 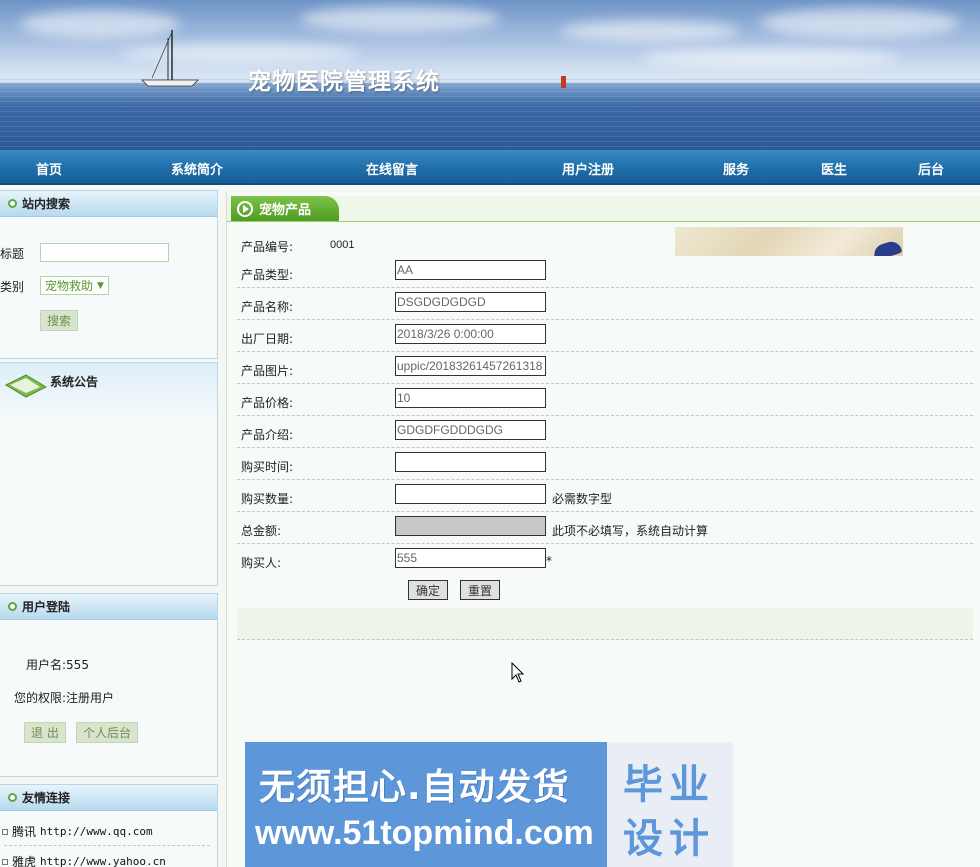 I want to click on watermark-box-line2: 设计, so click(x=669, y=839).